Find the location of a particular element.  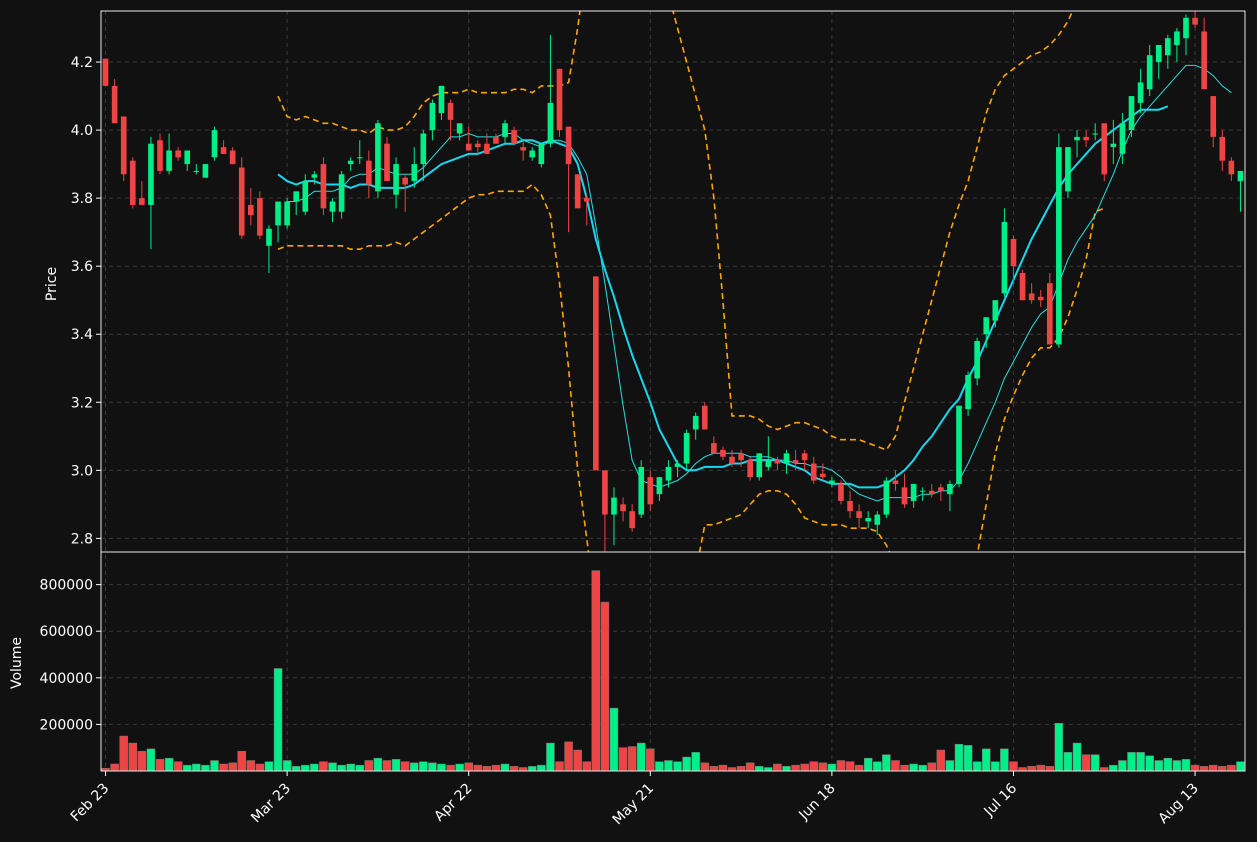

price-tick-label: 3.6 is located at coordinates (82, 267).